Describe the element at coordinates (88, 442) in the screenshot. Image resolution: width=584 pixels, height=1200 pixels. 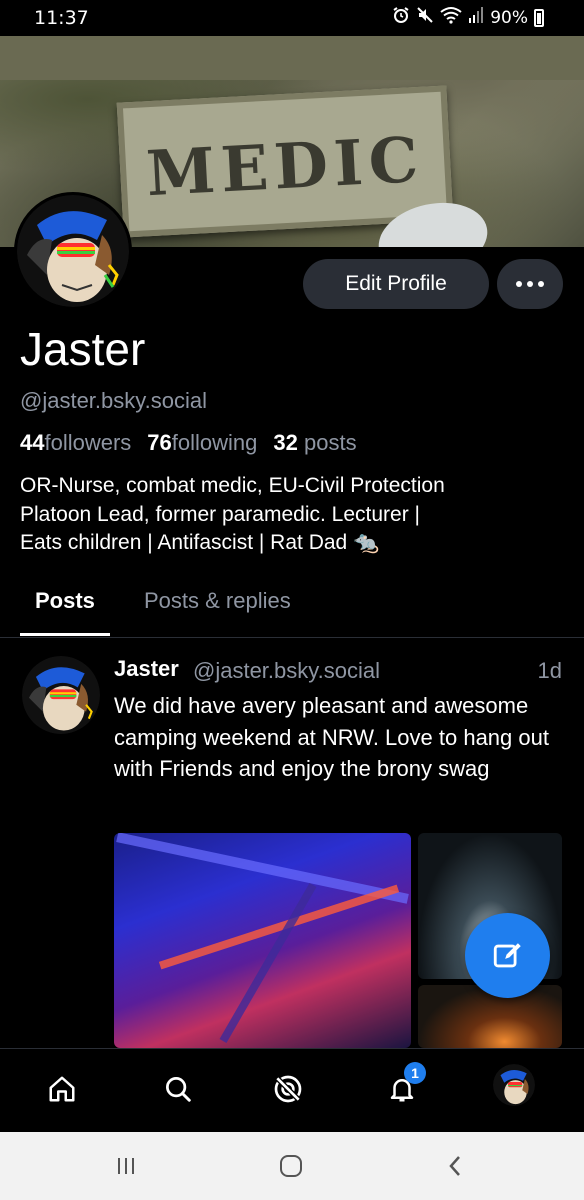
I see `followers-label: followers` at that location.